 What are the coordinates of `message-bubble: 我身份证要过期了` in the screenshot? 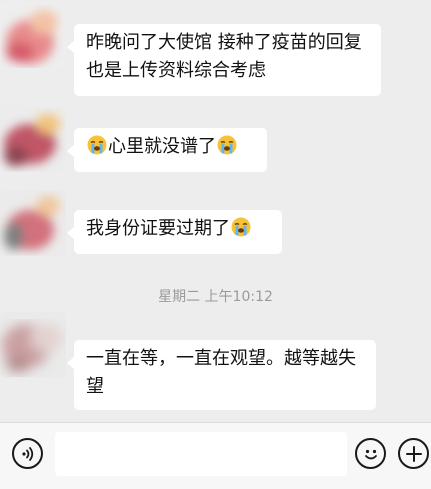 It's located at (174, 232).